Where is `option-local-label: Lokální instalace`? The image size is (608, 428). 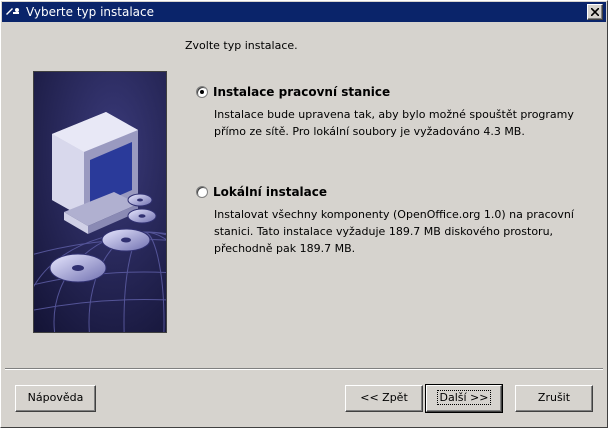
option-local-label: Lokální instalace is located at coordinates (270, 192).